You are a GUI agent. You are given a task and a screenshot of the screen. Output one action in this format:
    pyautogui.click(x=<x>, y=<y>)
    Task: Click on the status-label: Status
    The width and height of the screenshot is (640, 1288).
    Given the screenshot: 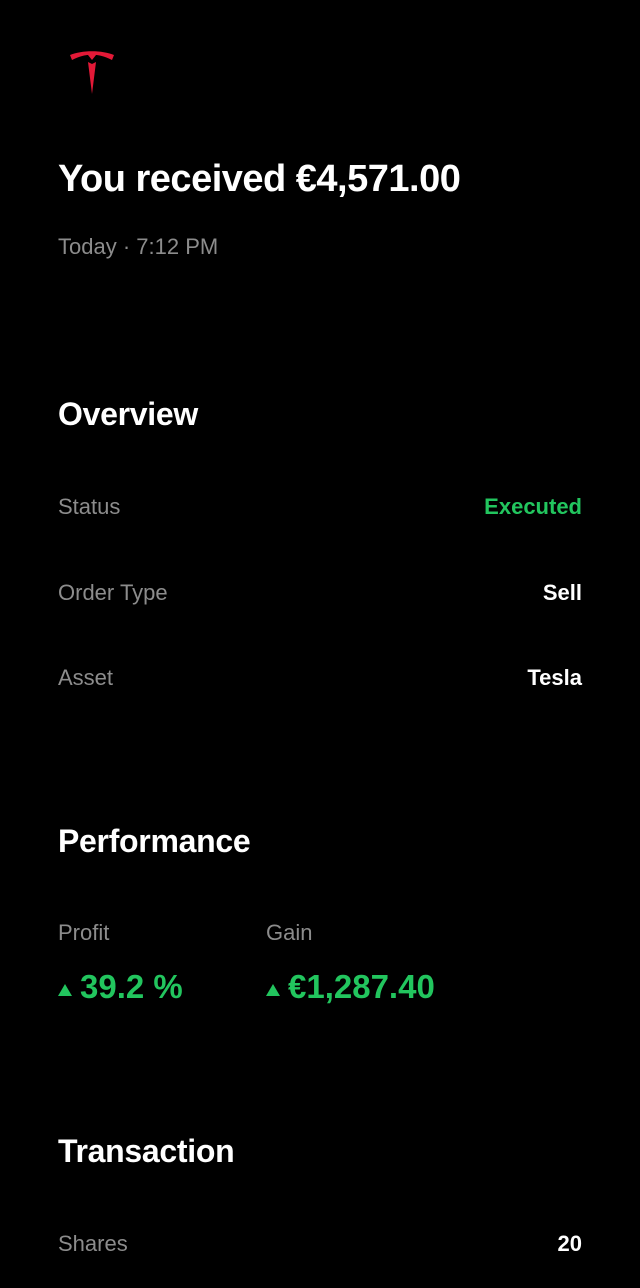 What is the action you would take?
    pyautogui.click(x=89, y=506)
    